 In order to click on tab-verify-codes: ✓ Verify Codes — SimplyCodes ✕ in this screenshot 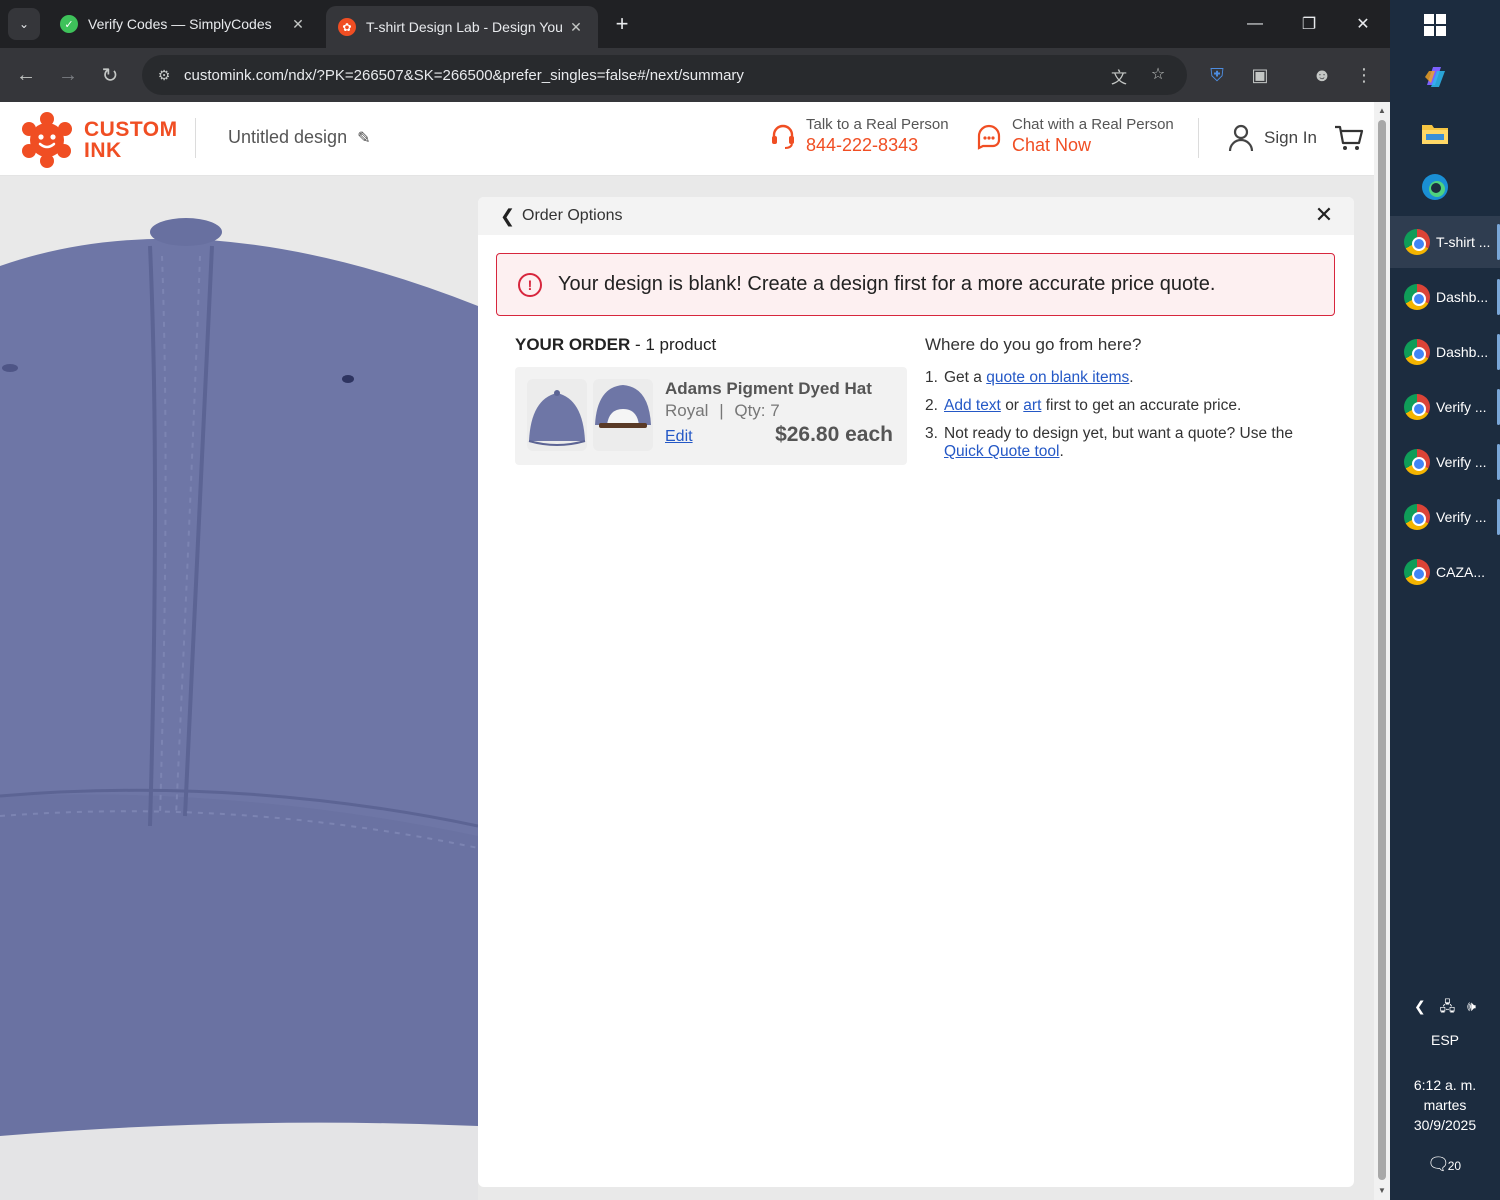, I will do `click(184, 24)`.